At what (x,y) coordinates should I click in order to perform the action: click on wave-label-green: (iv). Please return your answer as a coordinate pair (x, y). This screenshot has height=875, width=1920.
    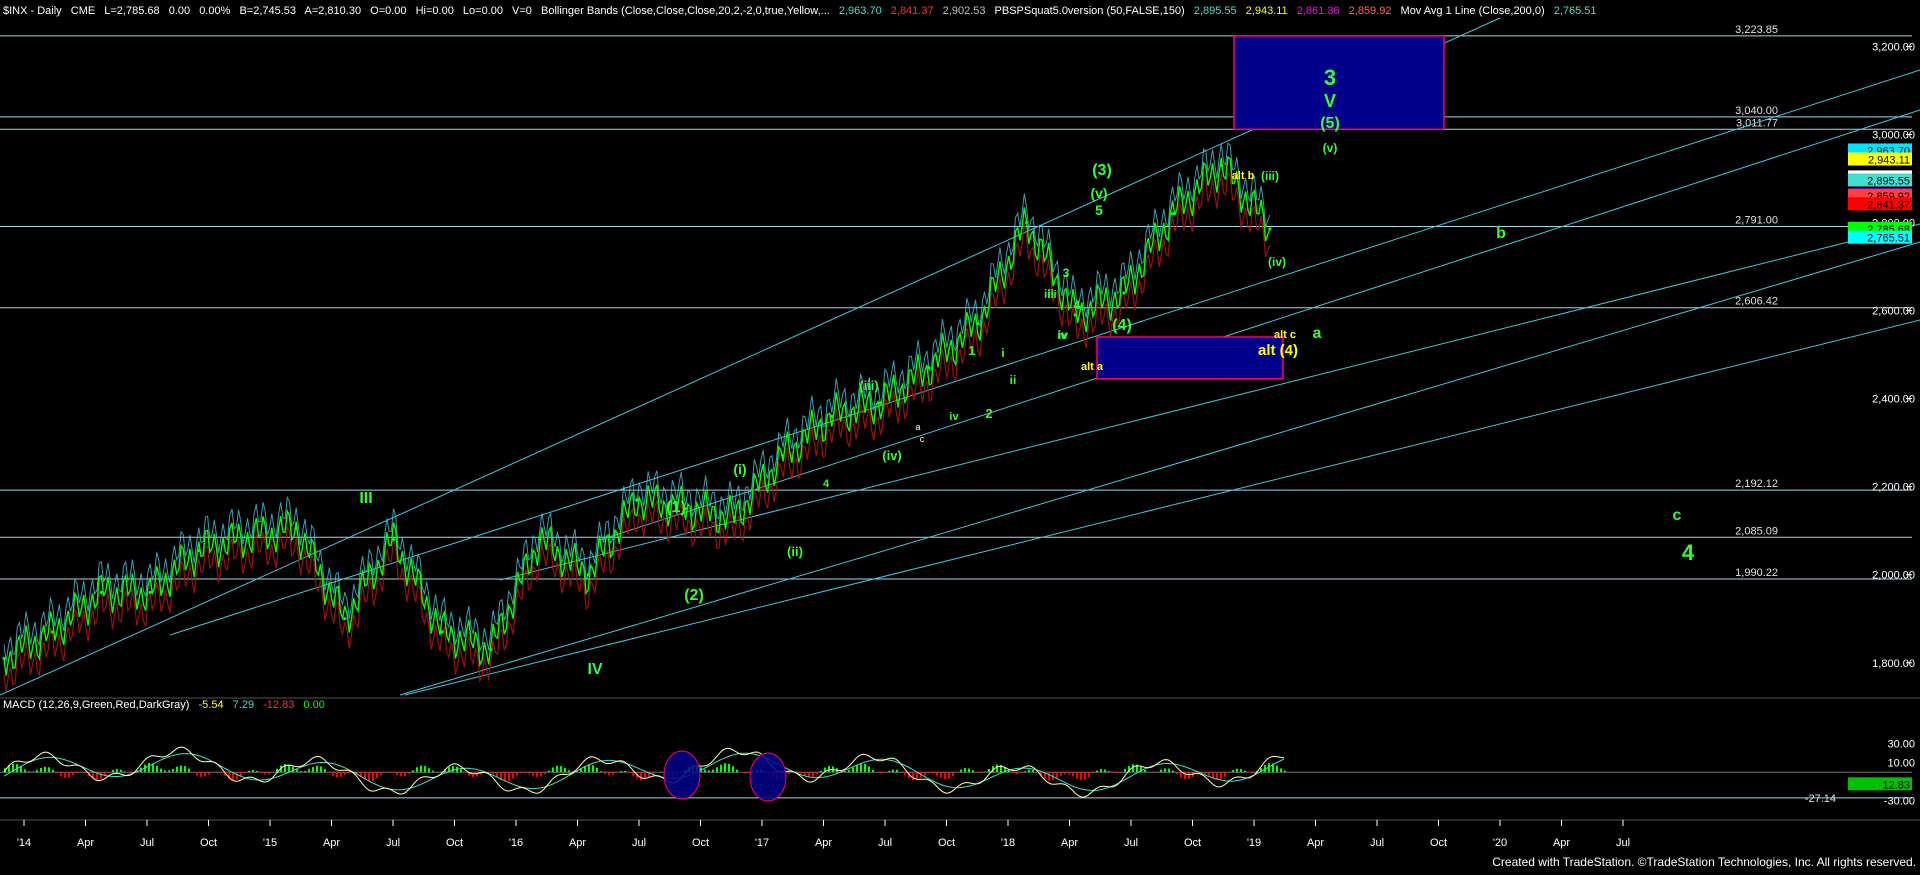
    Looking at the image, I should click on (892, 455).